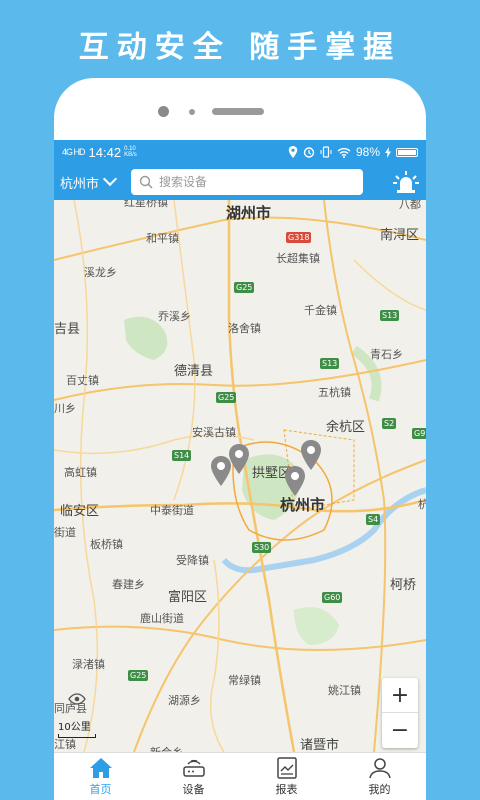 This screenshot has width=480, height=800. Describe the element at coordinates (162, 618) in the screenshot. I see `map-label: 鹿山街道` at that location.